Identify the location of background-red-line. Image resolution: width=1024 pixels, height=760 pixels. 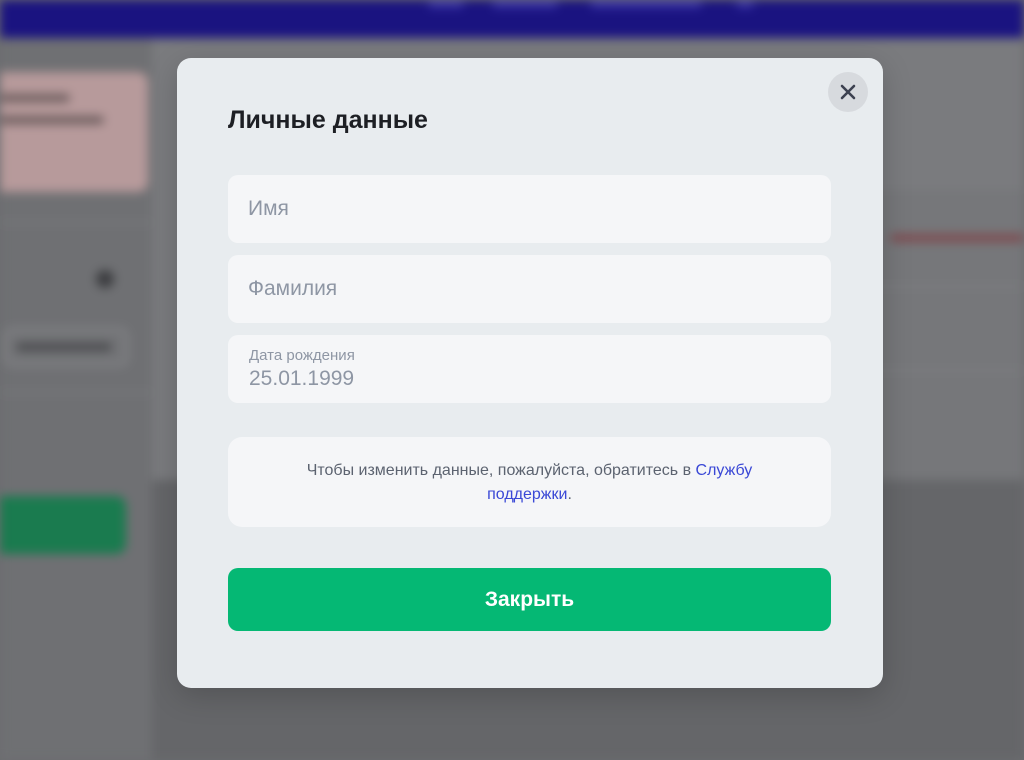
(957, 238).